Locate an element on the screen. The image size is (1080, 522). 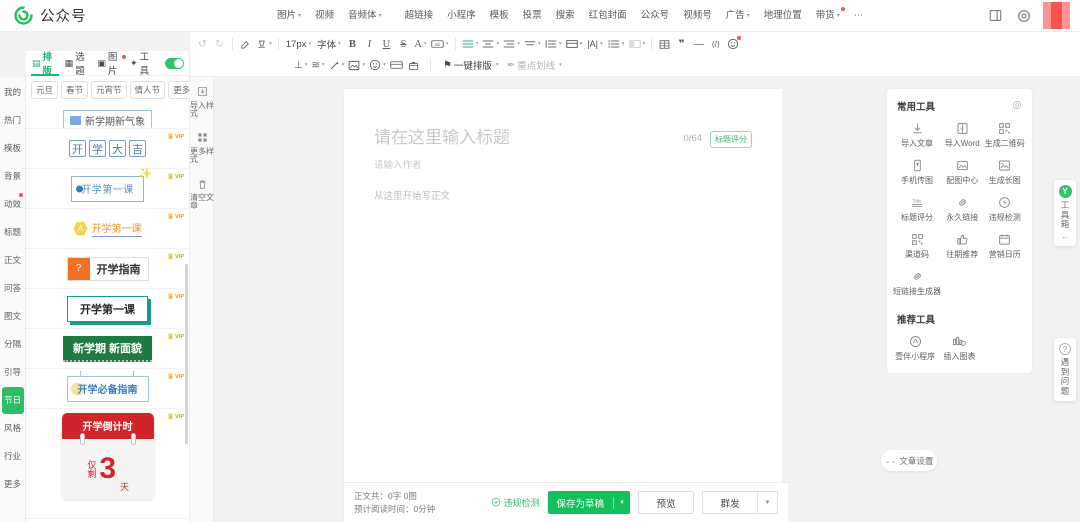
filter-chip-chunjie: 春节 is located at coordinates (75, 90).